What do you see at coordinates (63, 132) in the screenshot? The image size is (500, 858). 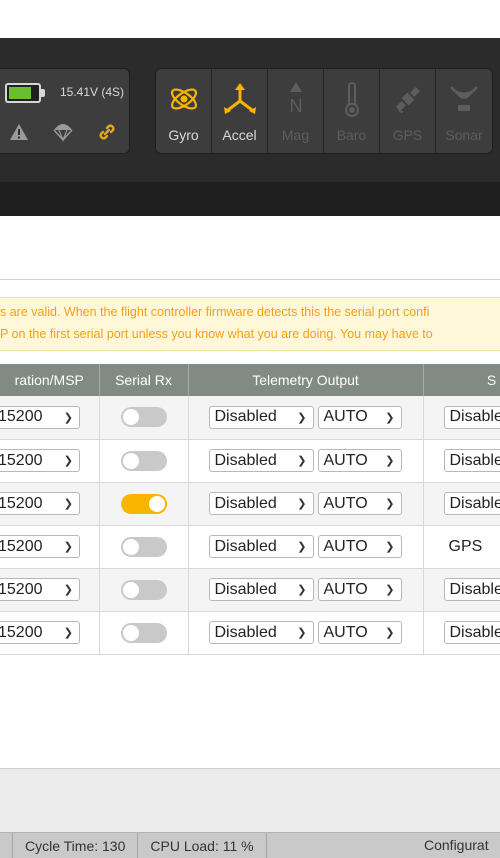 I see `status-icons` at bounding box center [63, 132].